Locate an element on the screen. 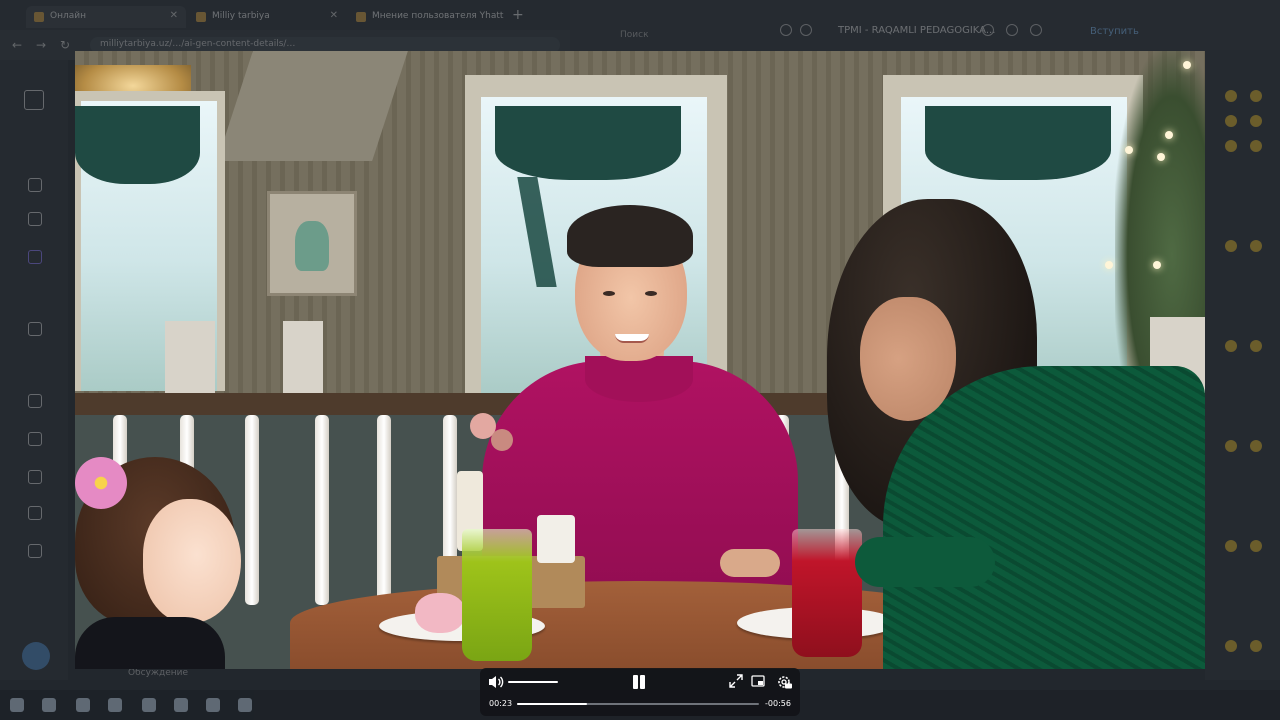 The width and height of the screenshot is (1280, 720). fullscreen-icon is located at coordinates (736, 681).